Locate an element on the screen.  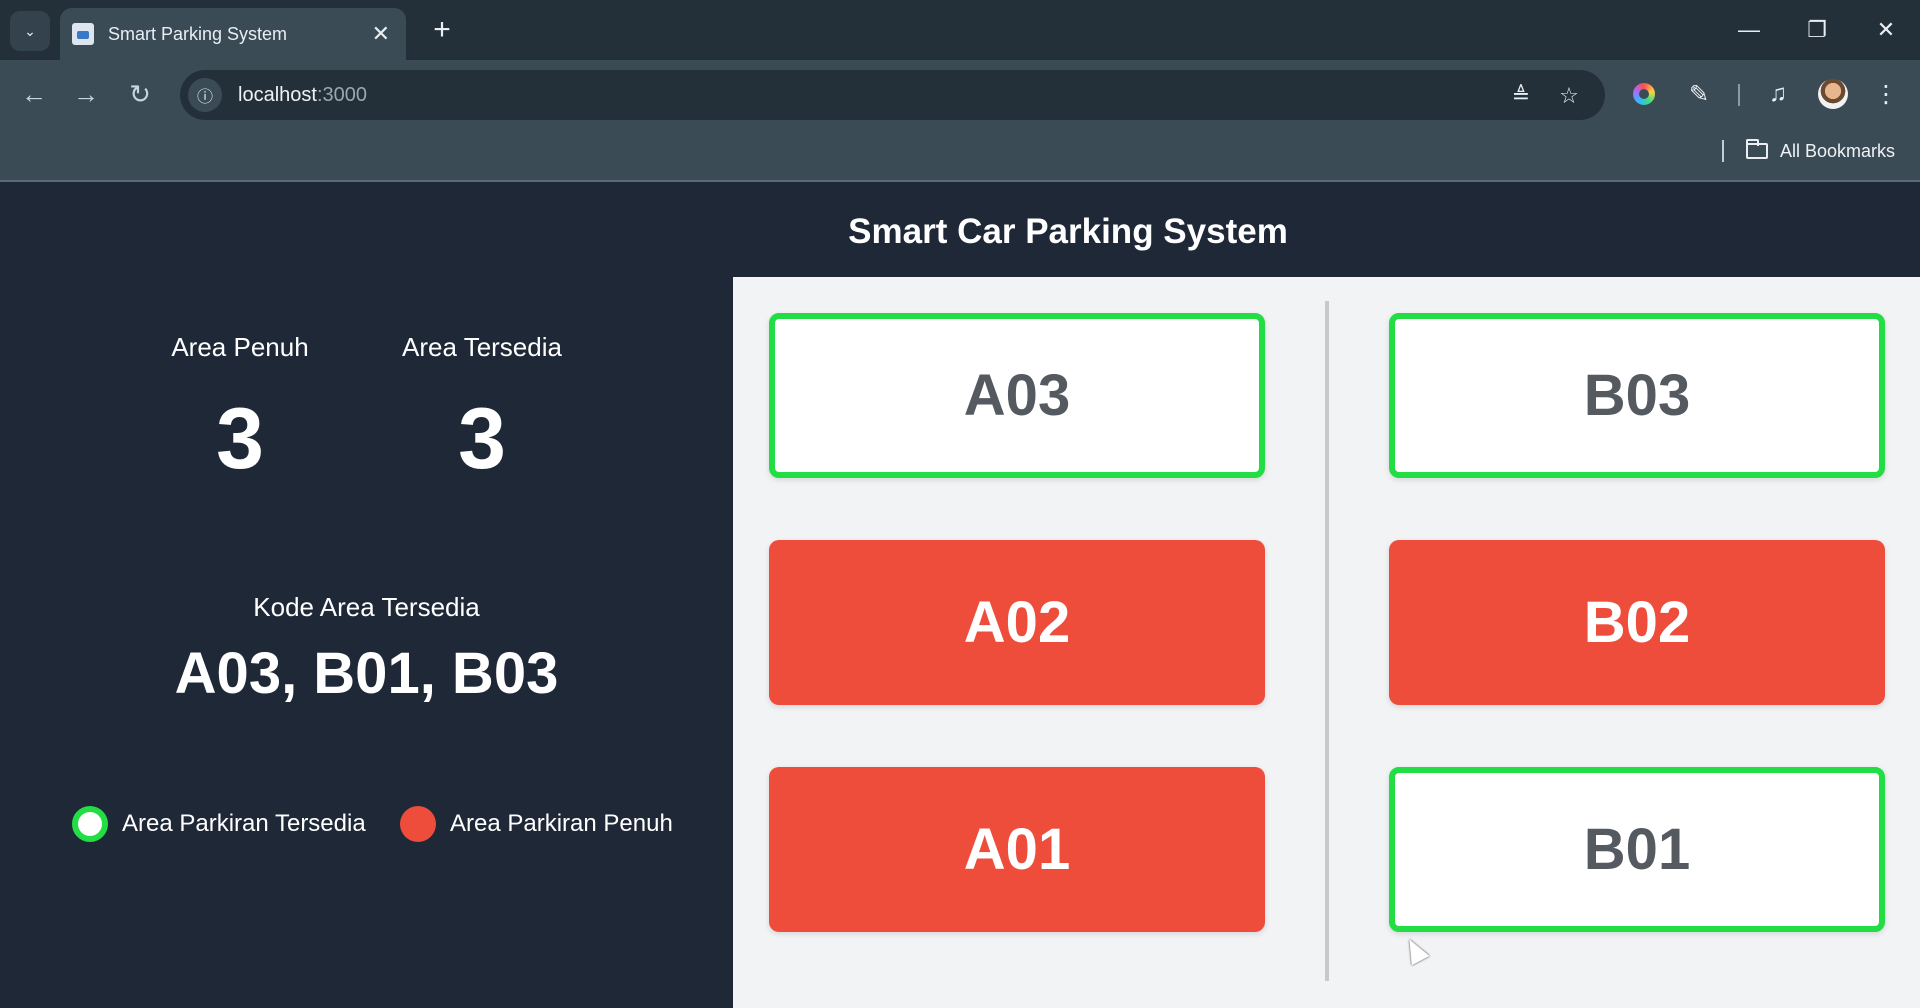
legend-free-label: Area Parkiran Tersedia is located at coordinates (244, 823).